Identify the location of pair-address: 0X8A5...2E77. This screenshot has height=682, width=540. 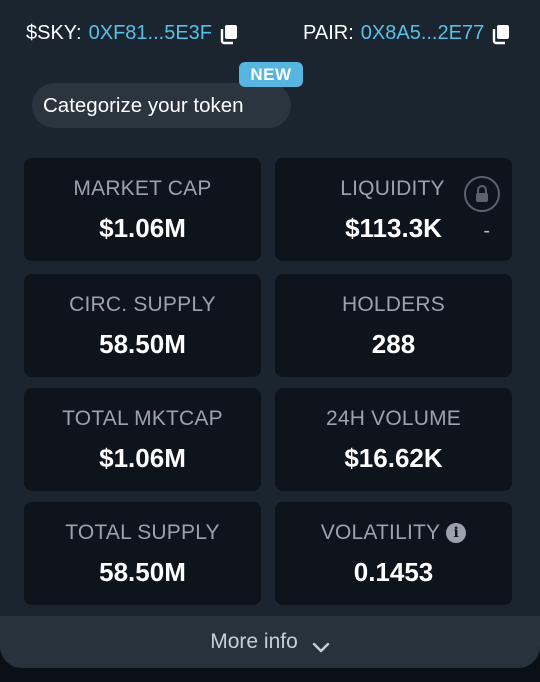
(422, 33).